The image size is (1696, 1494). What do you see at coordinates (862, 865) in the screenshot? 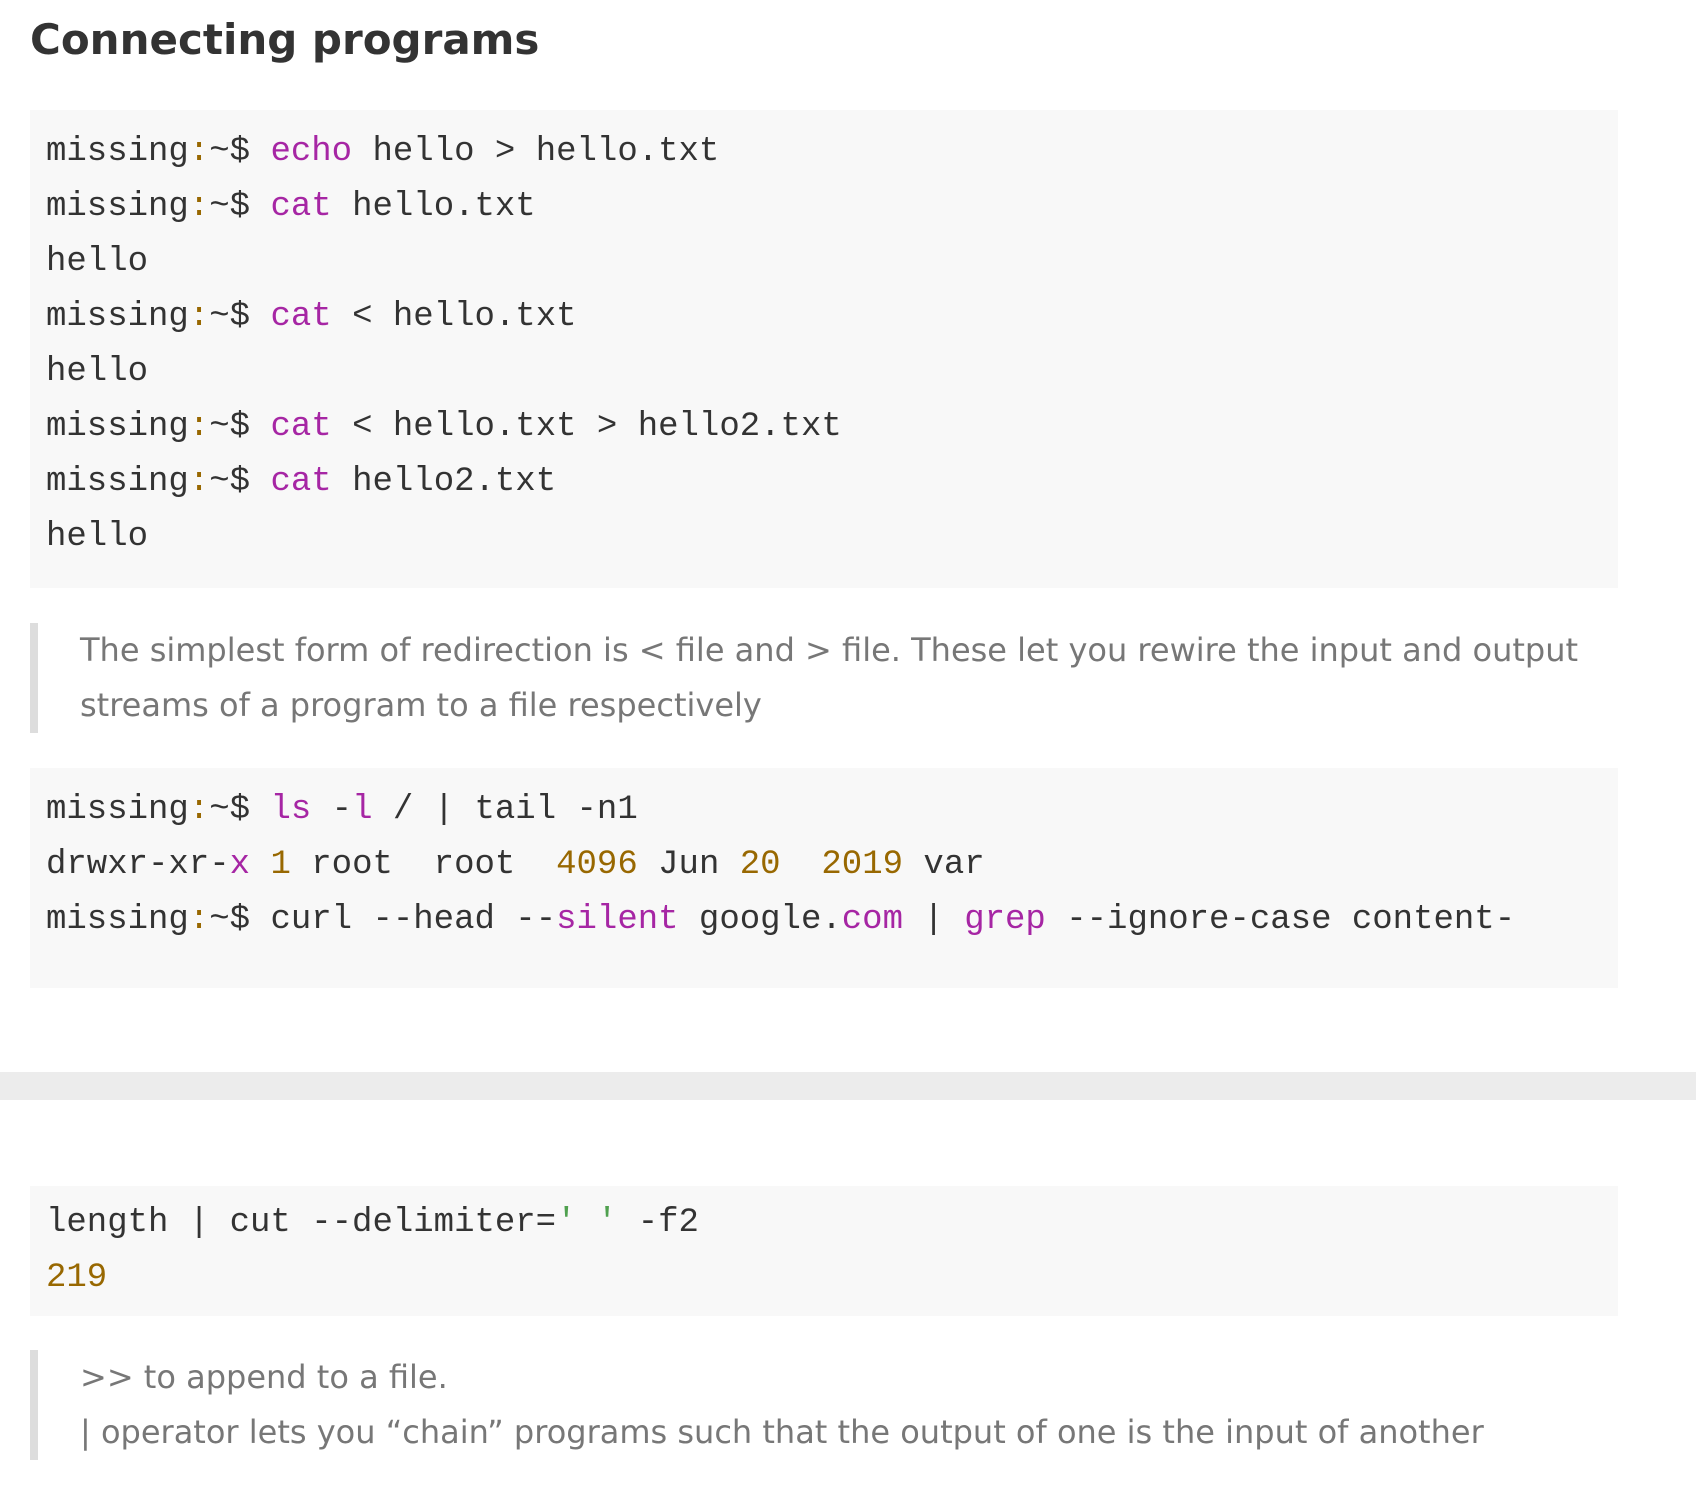
I see `date-year: 2019` at bounding box center [862, 865].